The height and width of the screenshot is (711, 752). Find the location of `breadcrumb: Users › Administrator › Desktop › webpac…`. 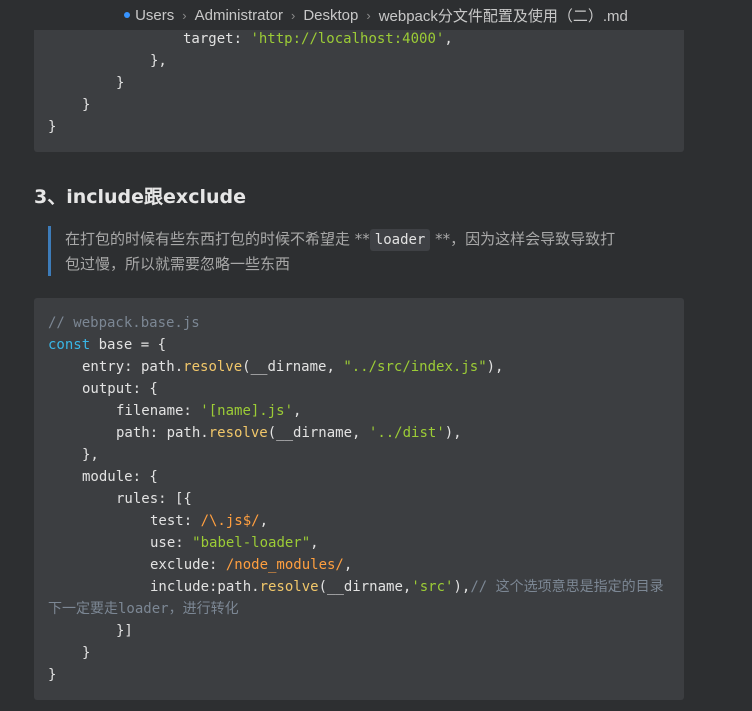

breadcrumb: Users › Administrator › Desktop › webpac… is located at coordinates (376, 15).